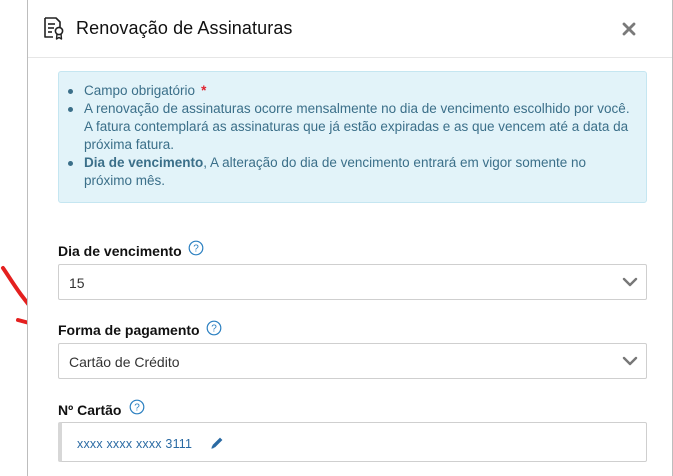  Describe the element at coordinates (77, 283) in the screenshot. I see `due-day-value: 15` at that location.